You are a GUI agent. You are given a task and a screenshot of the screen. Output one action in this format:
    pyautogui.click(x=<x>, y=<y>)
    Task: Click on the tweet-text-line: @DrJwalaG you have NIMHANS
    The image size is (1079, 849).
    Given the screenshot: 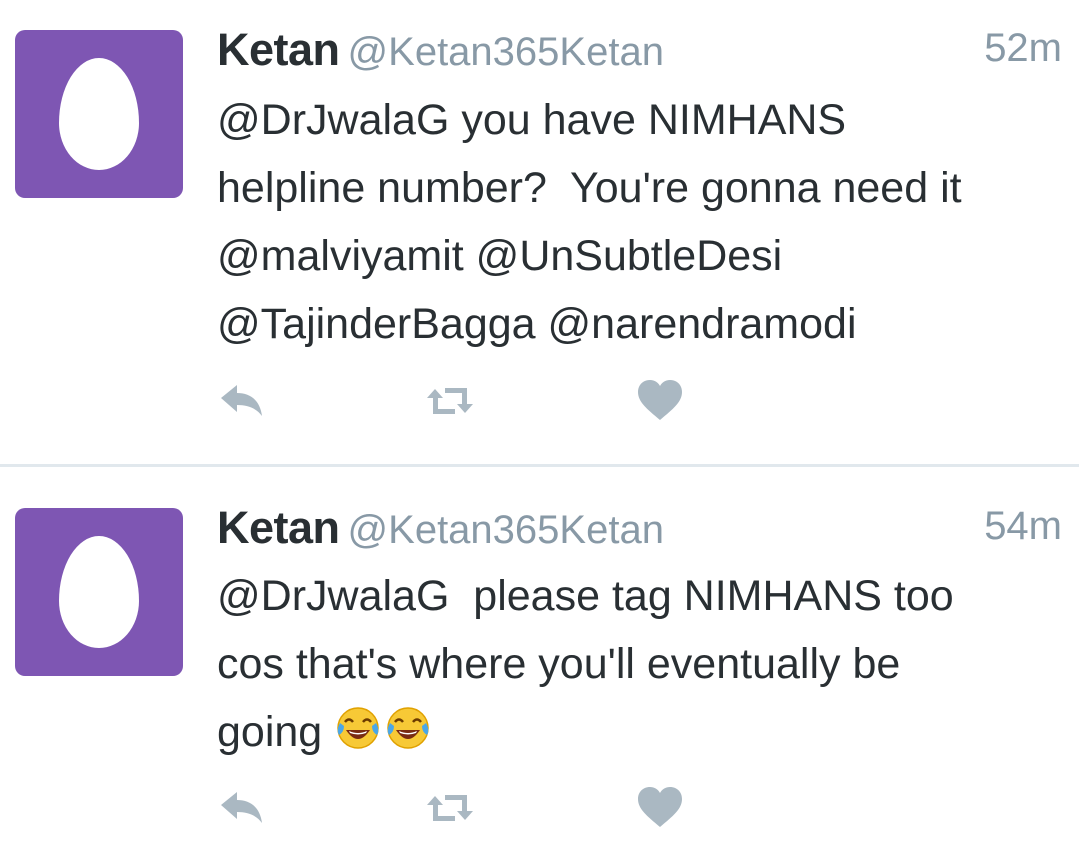 What is the action you would take?
    pyautogui.click(x=532, y=120)
    